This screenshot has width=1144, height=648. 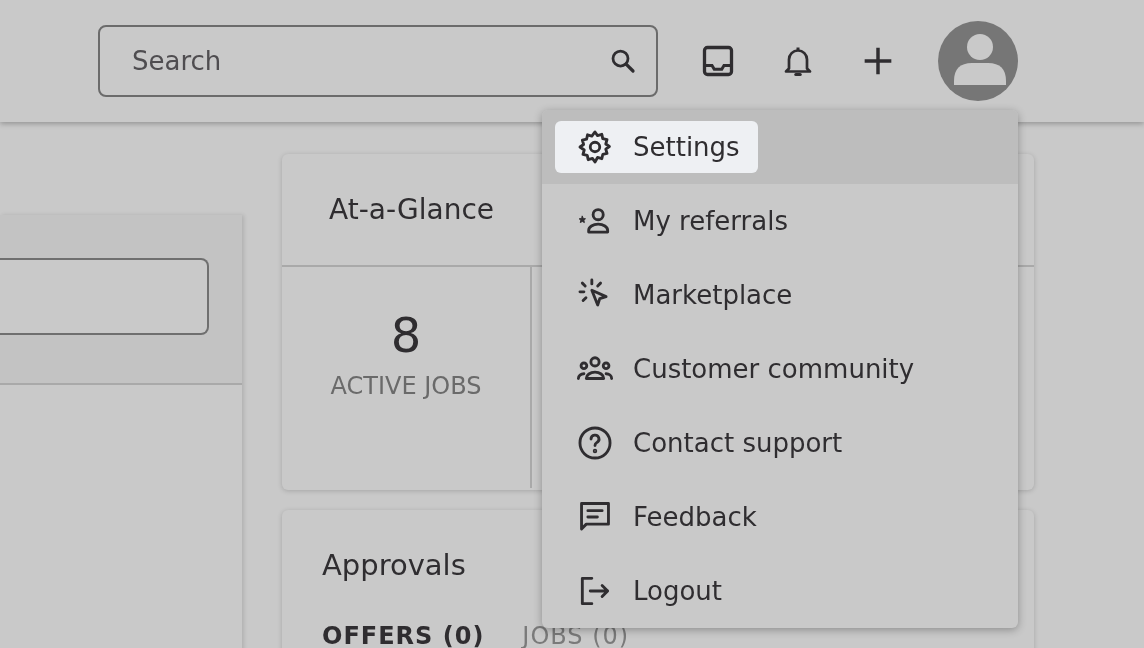 What do you see at coordinates (978, 61) in the screenshot?
I see `avatar-icon` at bounding box center [978, 61].